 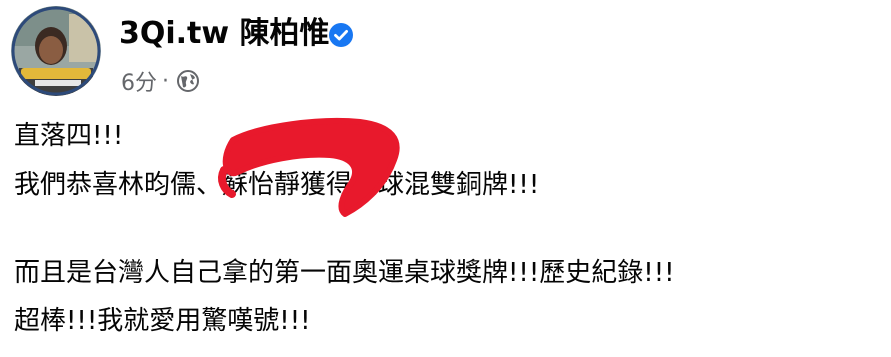 What do you see at coordinates (160, 81) in the screenshot?
I see `post-meta: 6分 ·` at bounding box center [160, 81].